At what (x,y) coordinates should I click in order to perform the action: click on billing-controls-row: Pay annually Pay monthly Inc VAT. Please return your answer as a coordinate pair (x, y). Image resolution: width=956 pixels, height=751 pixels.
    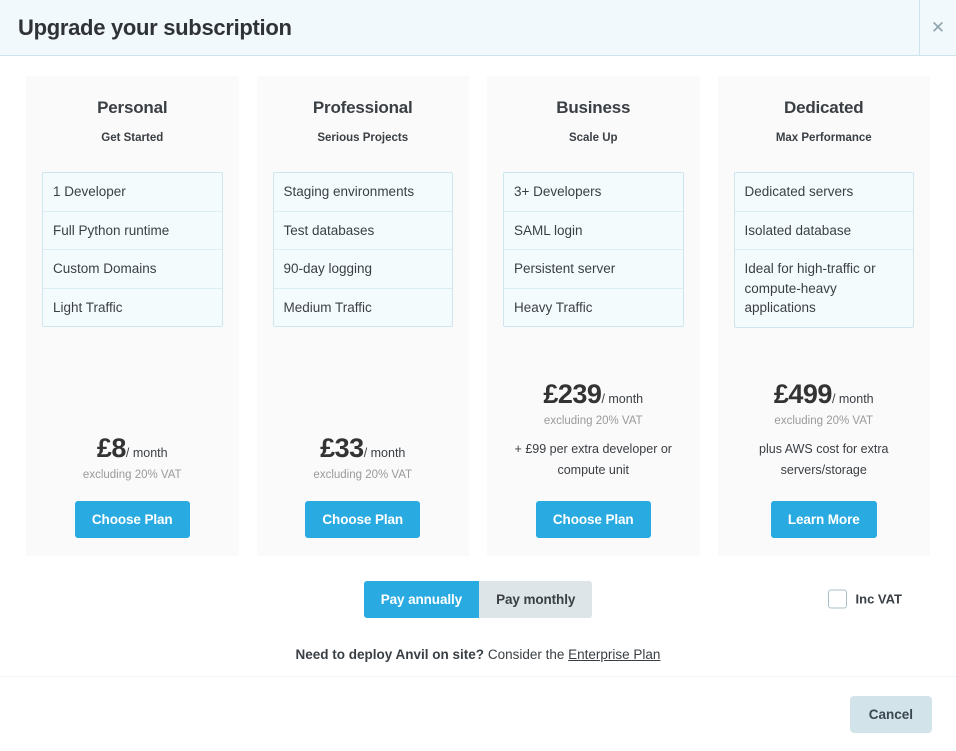
    Looking at the image, I should click on (478, 599).